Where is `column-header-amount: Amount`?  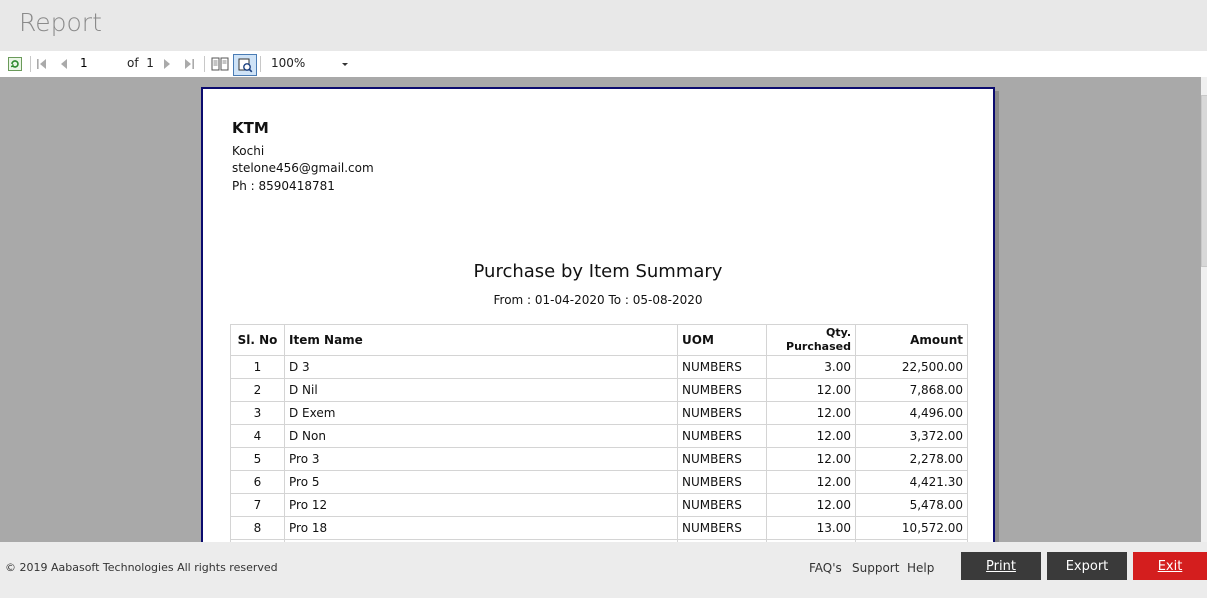 column-header-amount: Amount is located at coordinates (911, 340).